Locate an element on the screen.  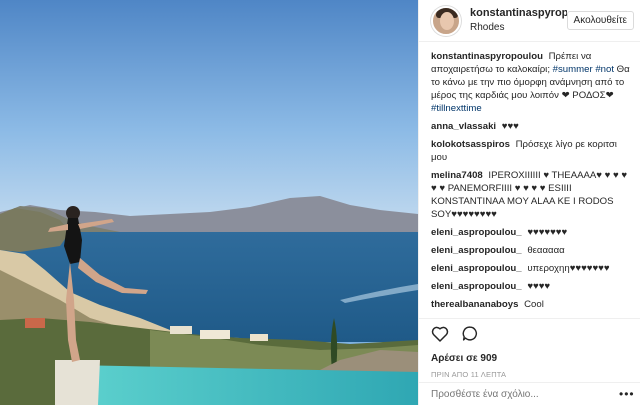
more-options-icon: ••• is located at coordinates (626, 394).